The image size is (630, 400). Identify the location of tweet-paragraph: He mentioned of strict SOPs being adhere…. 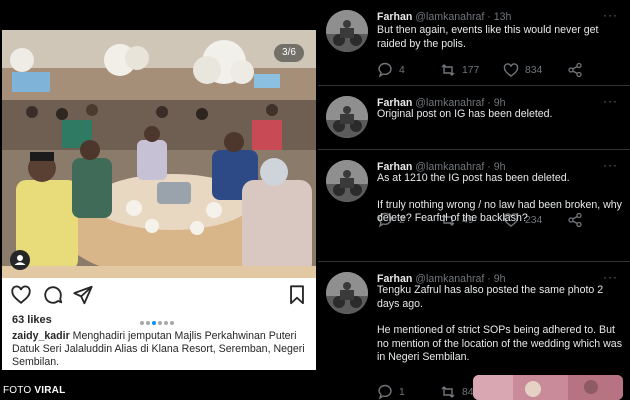
(499, 343).